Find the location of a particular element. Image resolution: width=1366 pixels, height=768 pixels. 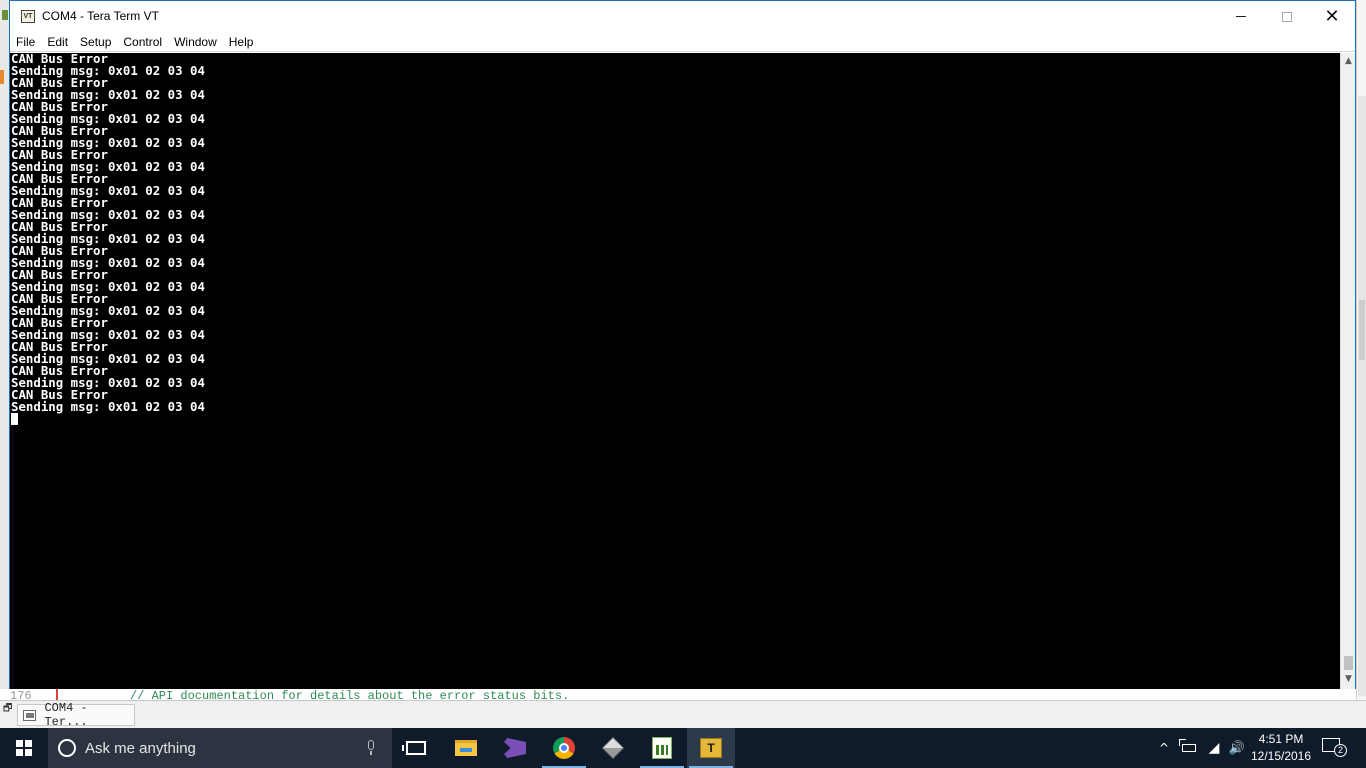

taskbar-visual-studio is located at coordinates (515, 748).